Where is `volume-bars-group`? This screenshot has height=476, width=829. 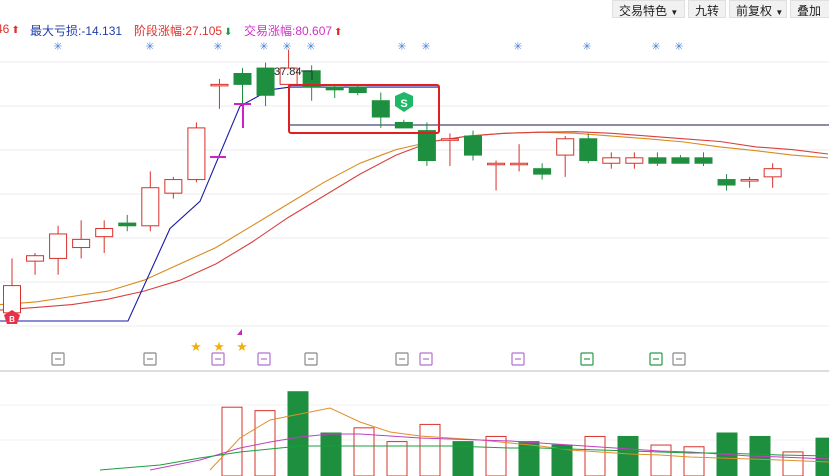 volume-bars-group is located at coordinates (525, 433).